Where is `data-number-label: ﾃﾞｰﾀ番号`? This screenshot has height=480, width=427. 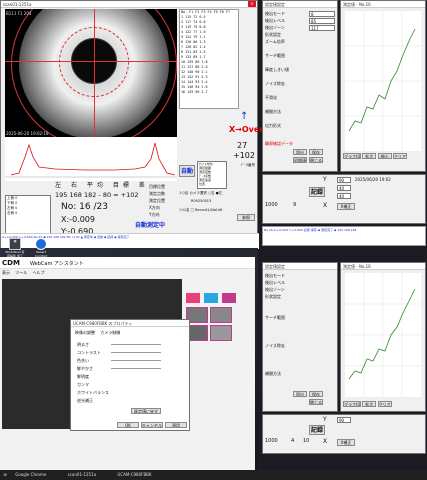 data-number-label: ﾃﾞｰﾀ番号 is located at coordinates (248, 165).